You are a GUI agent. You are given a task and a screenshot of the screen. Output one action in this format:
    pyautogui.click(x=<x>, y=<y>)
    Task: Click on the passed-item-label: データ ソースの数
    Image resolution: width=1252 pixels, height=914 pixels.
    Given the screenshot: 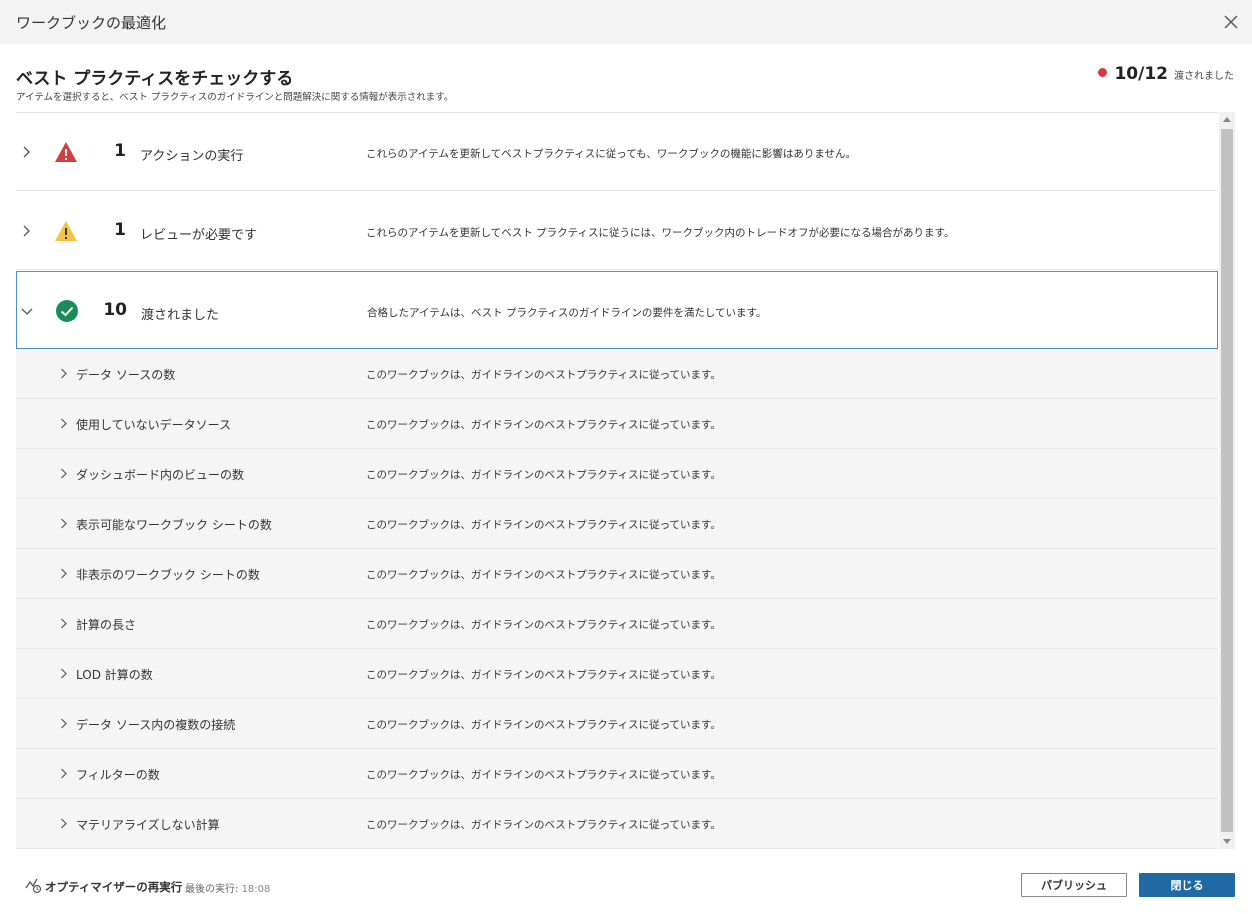 What is the action you would take?
    pyautogui.click(x=126, y=375)
    